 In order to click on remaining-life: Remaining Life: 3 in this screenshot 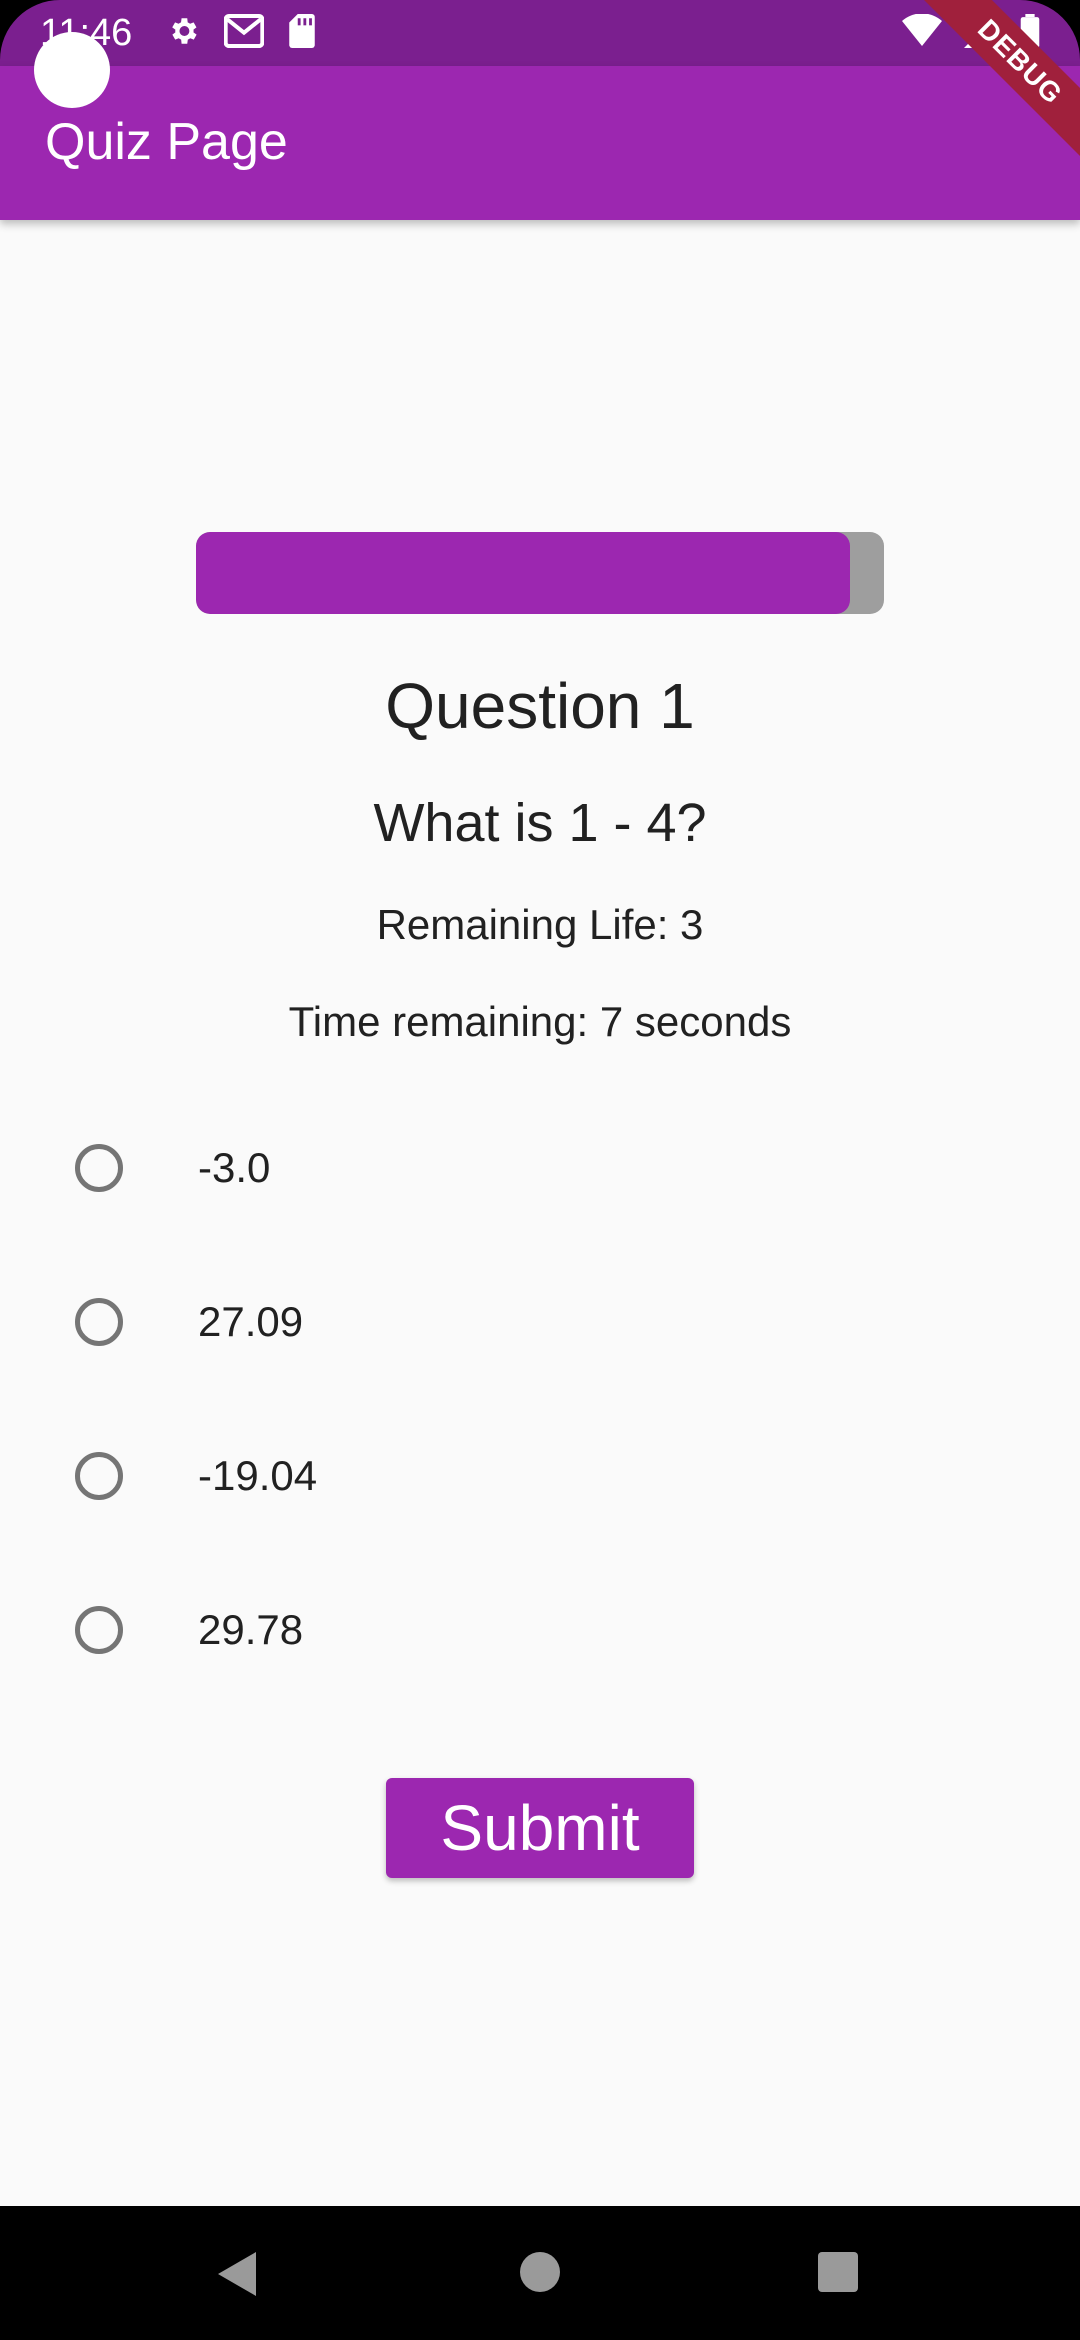, I will do `click(540, 924)`.